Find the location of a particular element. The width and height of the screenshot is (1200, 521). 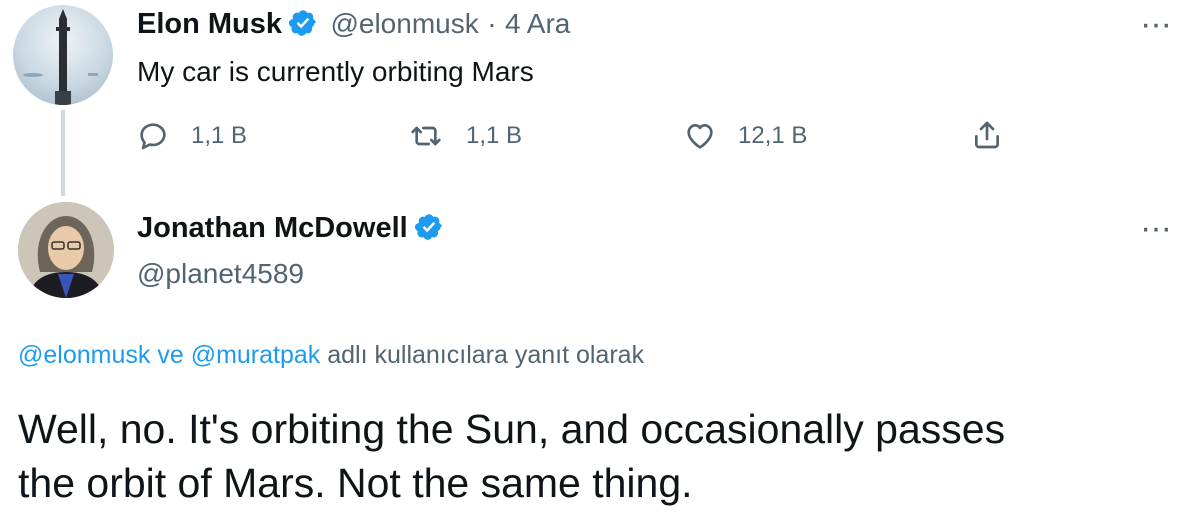

share-icon is located at coordinates (987, 135).